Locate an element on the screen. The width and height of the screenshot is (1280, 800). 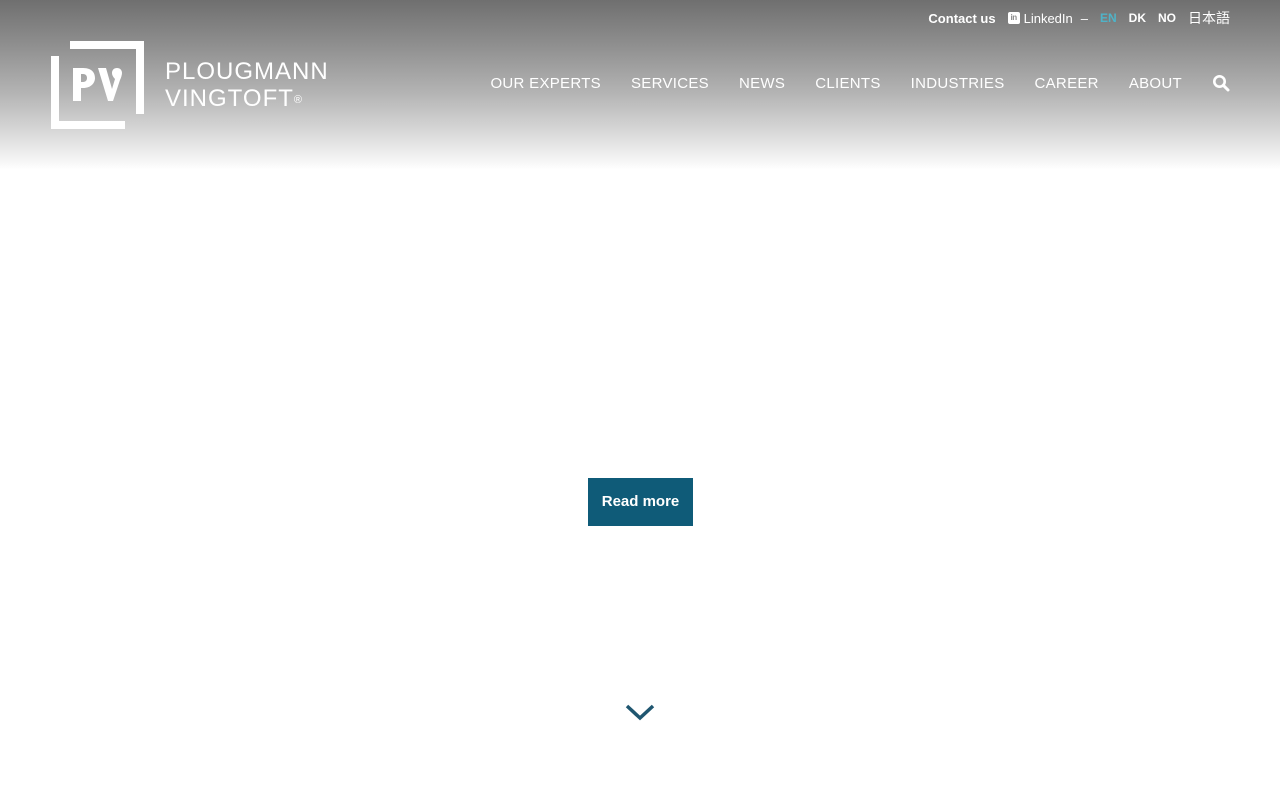
nav-item-industries: INDUSTRIES is located at coordinates (958, 83).